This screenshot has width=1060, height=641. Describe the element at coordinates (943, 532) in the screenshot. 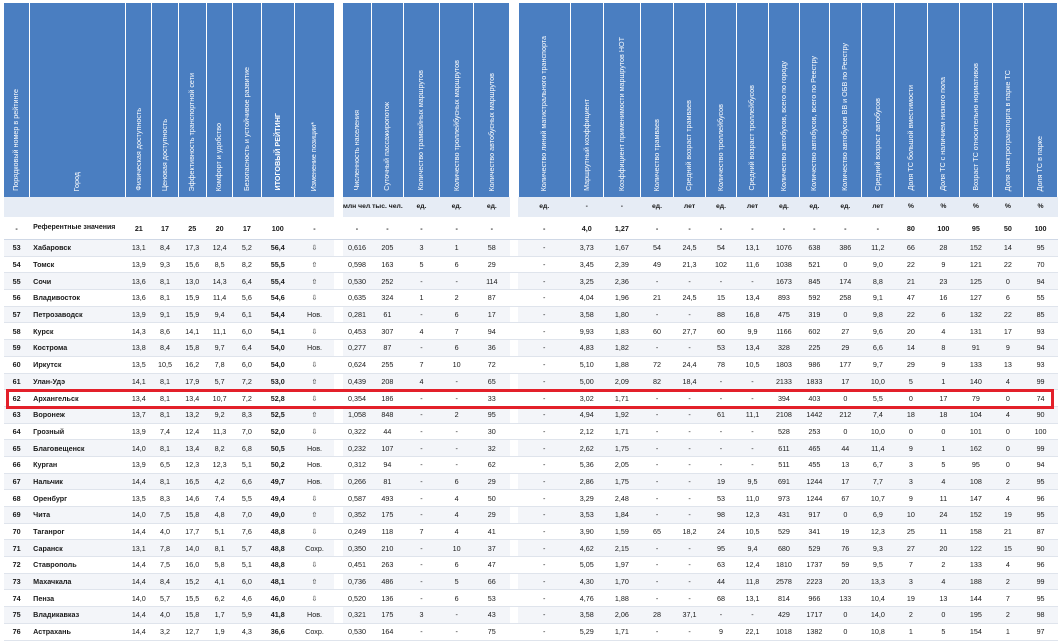

I see `value-cell: 11` at that location.